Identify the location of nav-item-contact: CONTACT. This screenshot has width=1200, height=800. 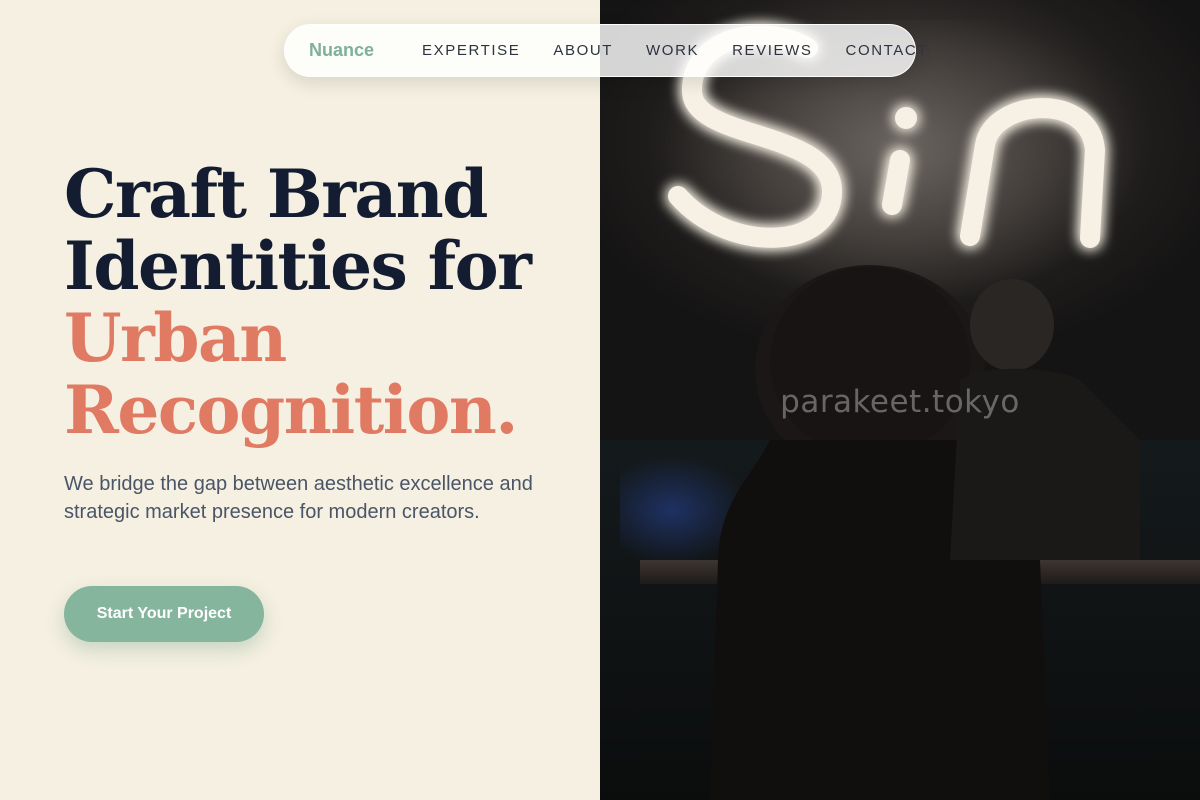
(887, 50).